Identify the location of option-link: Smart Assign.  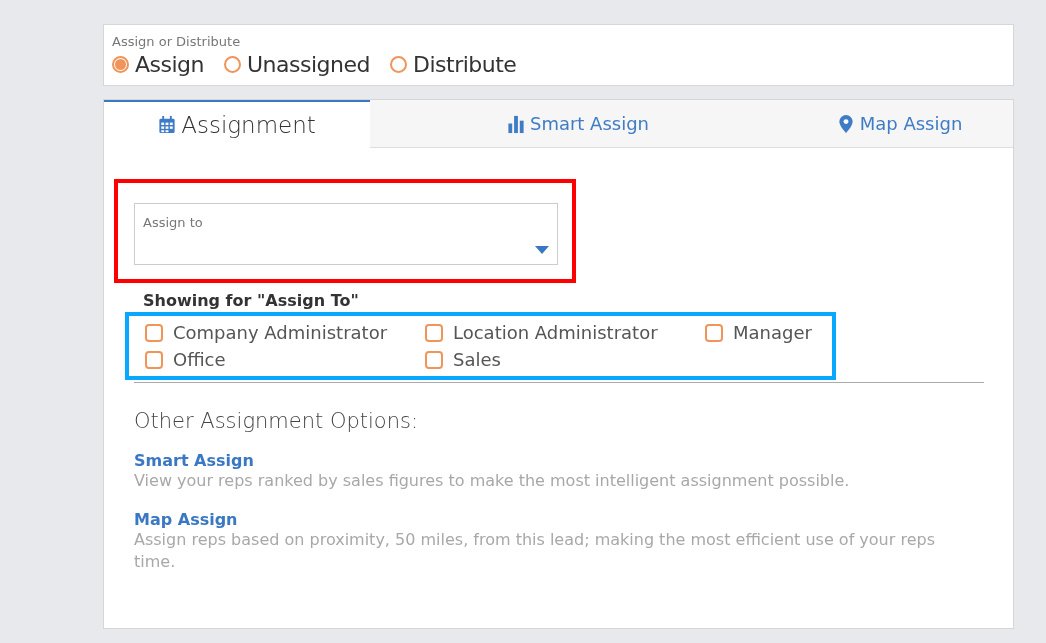
(194, 460).